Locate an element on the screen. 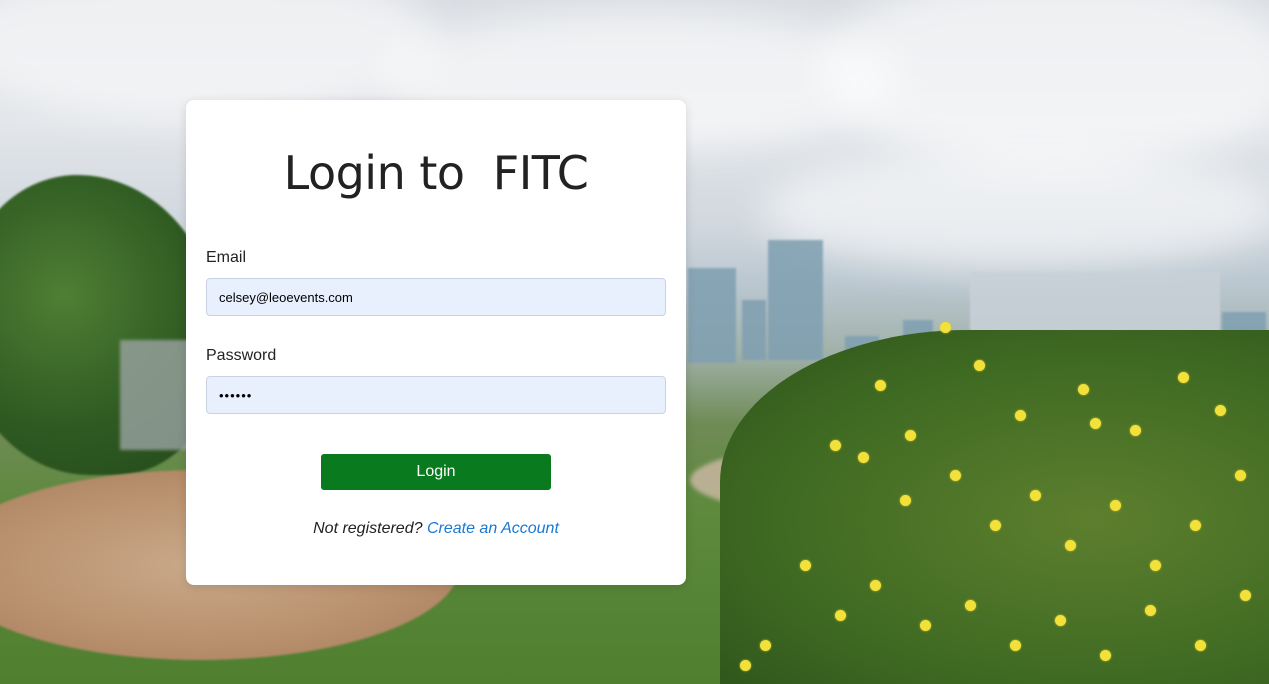 The height and width of the screenshot is (684, 1269). password-label: Password is located at coordinates (241, 355).